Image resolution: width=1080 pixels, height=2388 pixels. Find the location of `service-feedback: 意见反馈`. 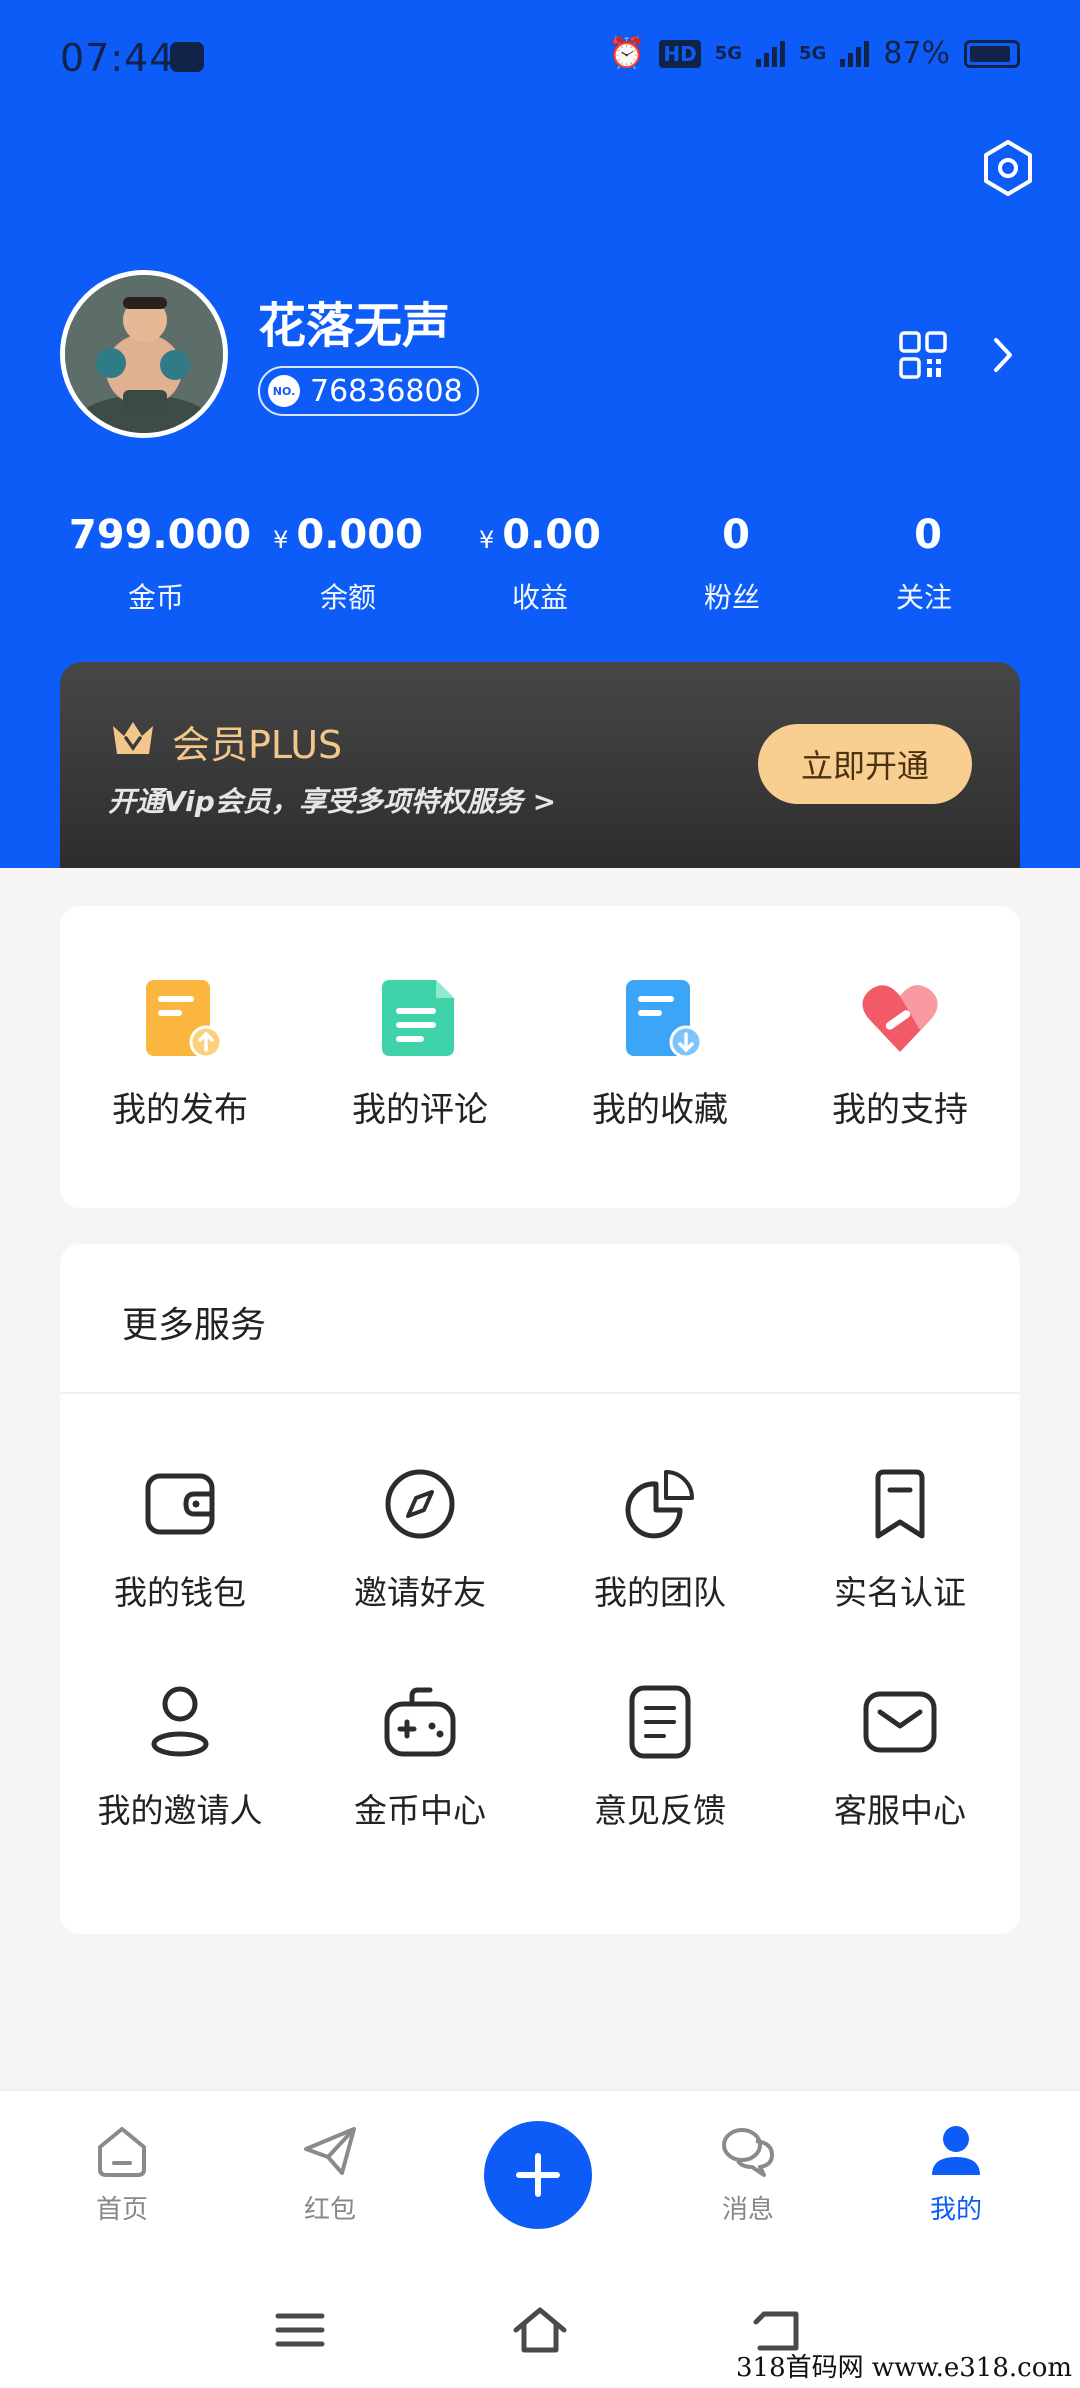

service-feedback: 意见反馈 is located at coordinates (660, 1758).